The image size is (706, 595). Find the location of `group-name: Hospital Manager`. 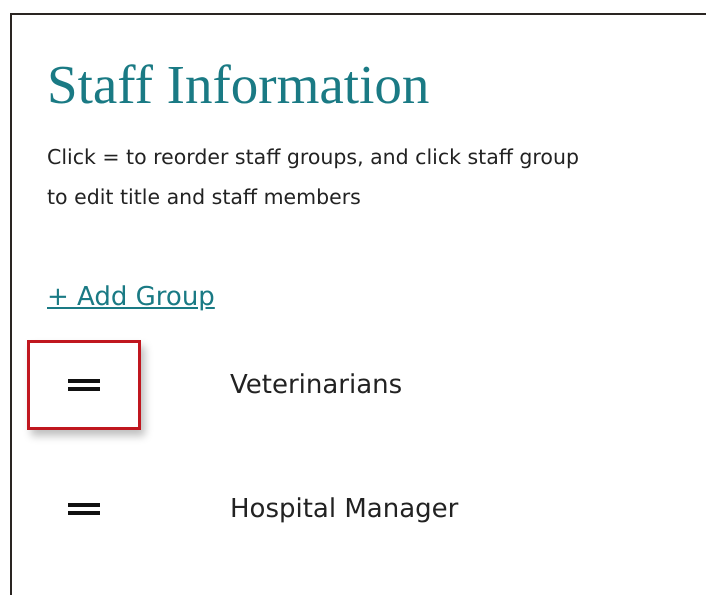

group-name: Hospital Manager is located at coordinates (344, 509).